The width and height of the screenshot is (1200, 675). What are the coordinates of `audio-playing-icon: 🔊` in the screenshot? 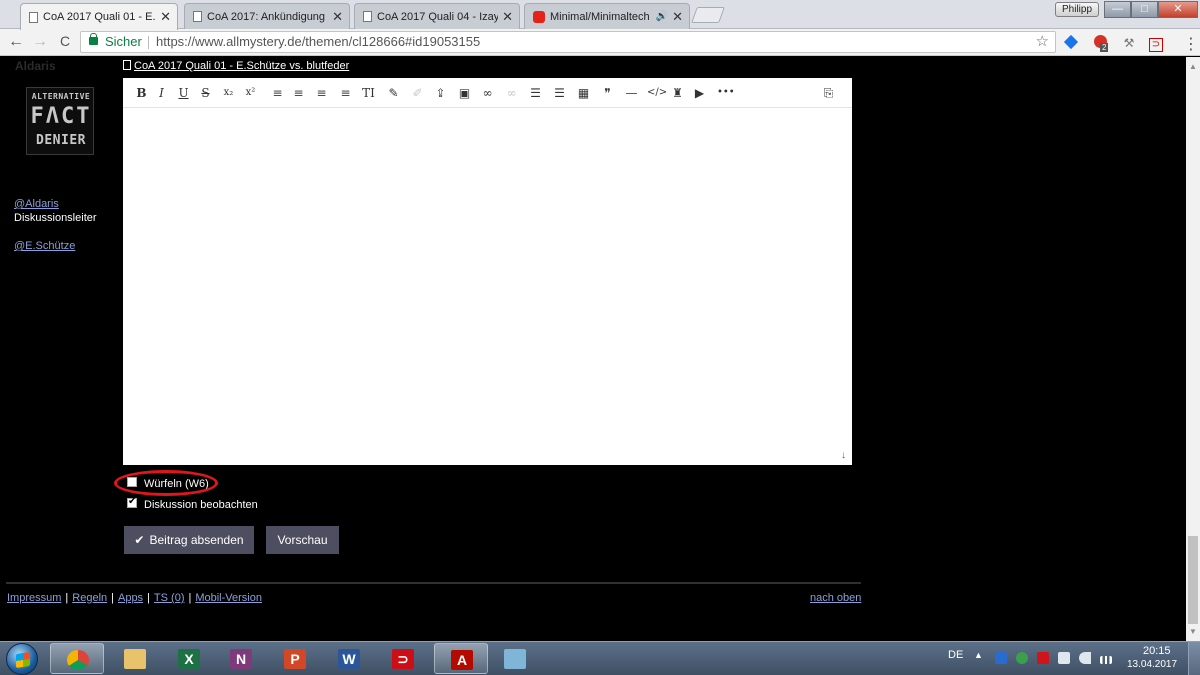 It's located at (662, 16).